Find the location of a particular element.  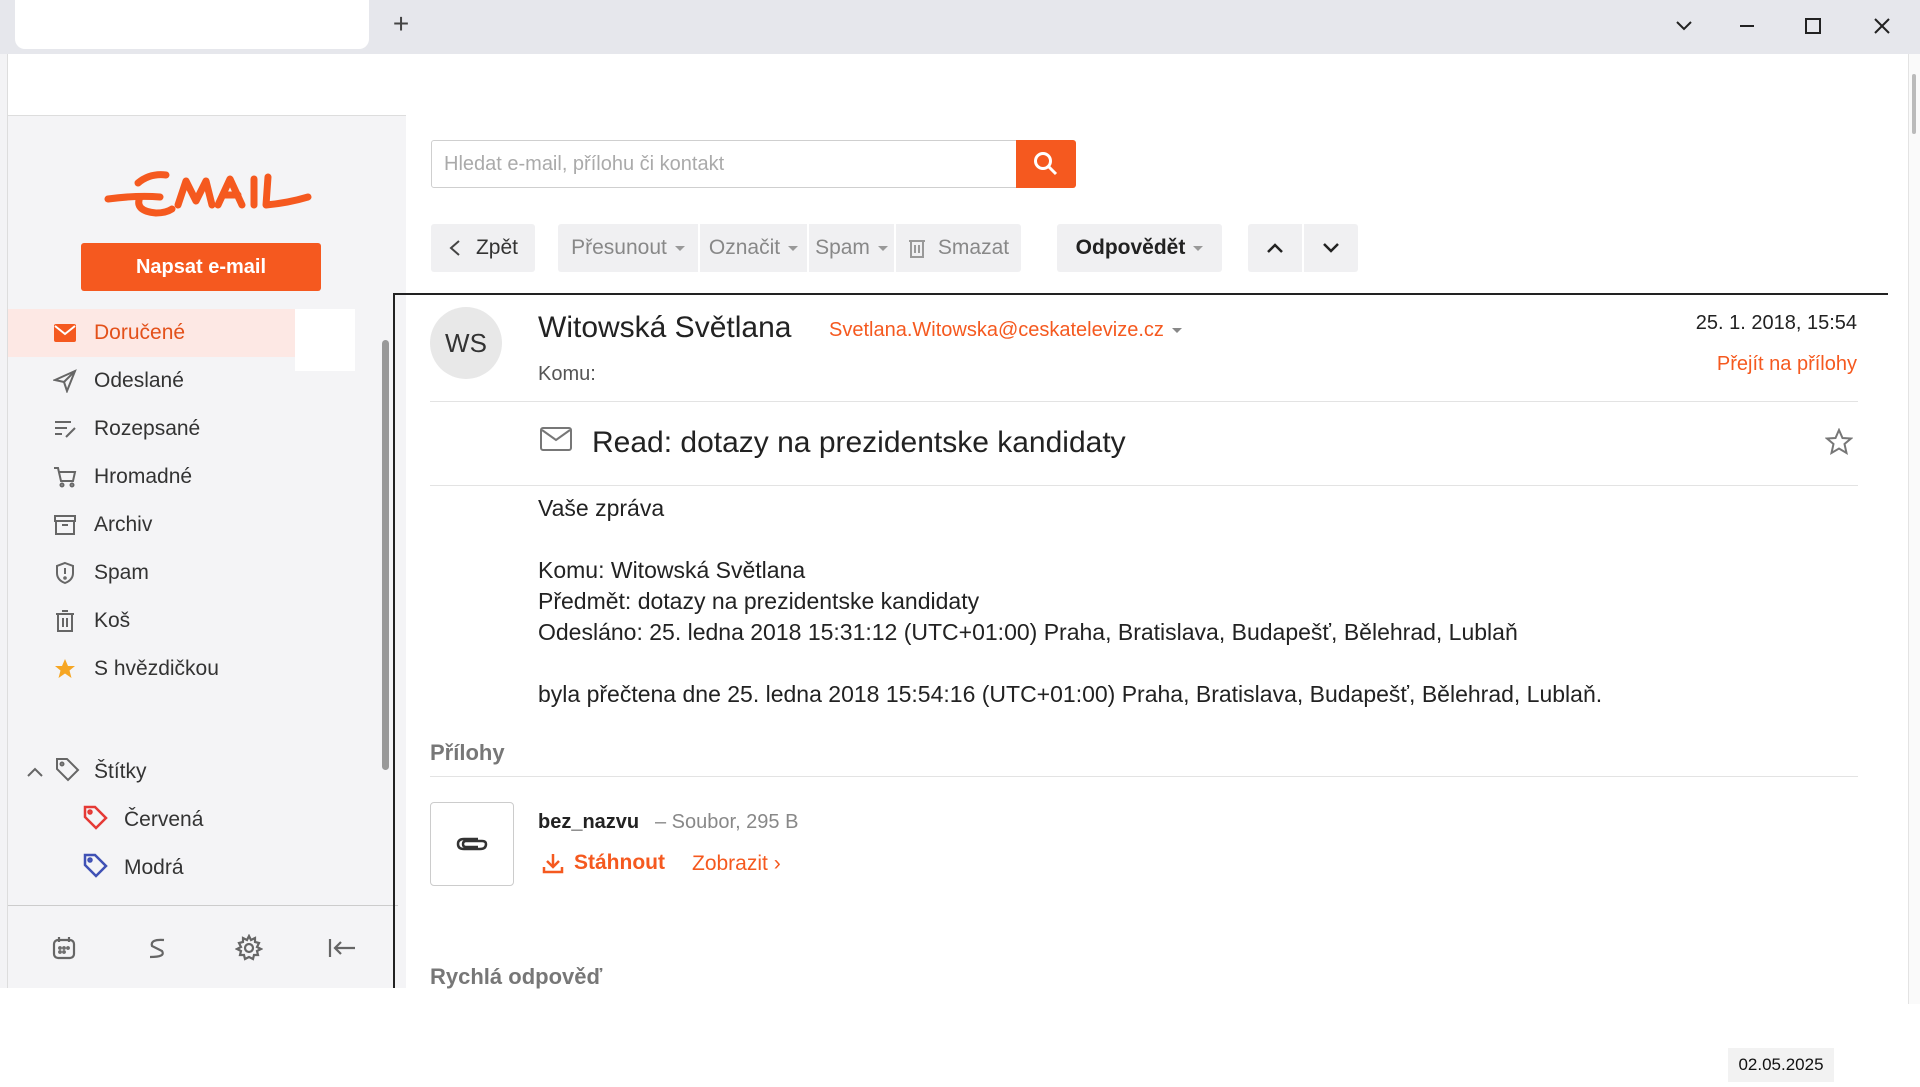

spam-label: Spam is located at coordinates (842, 247).